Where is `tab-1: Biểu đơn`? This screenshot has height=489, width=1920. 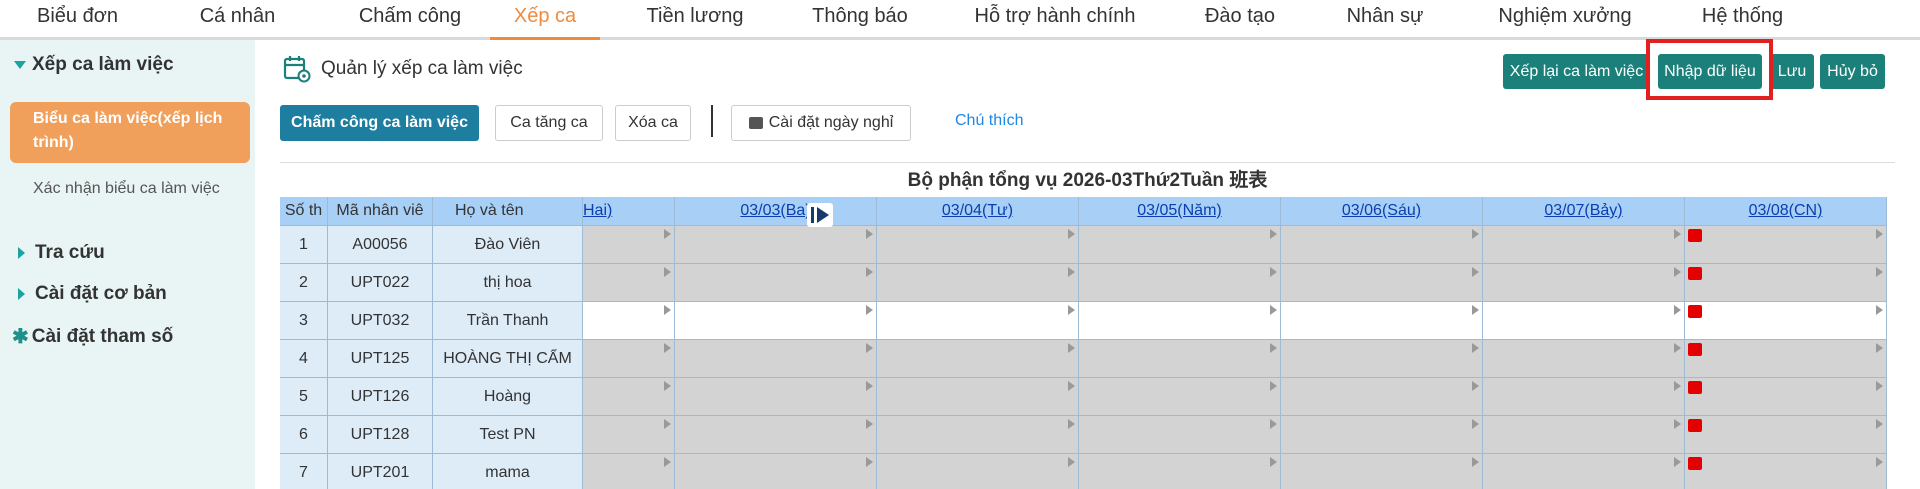 tab-1: Biểu đơn is located at coordinates (77, 18).